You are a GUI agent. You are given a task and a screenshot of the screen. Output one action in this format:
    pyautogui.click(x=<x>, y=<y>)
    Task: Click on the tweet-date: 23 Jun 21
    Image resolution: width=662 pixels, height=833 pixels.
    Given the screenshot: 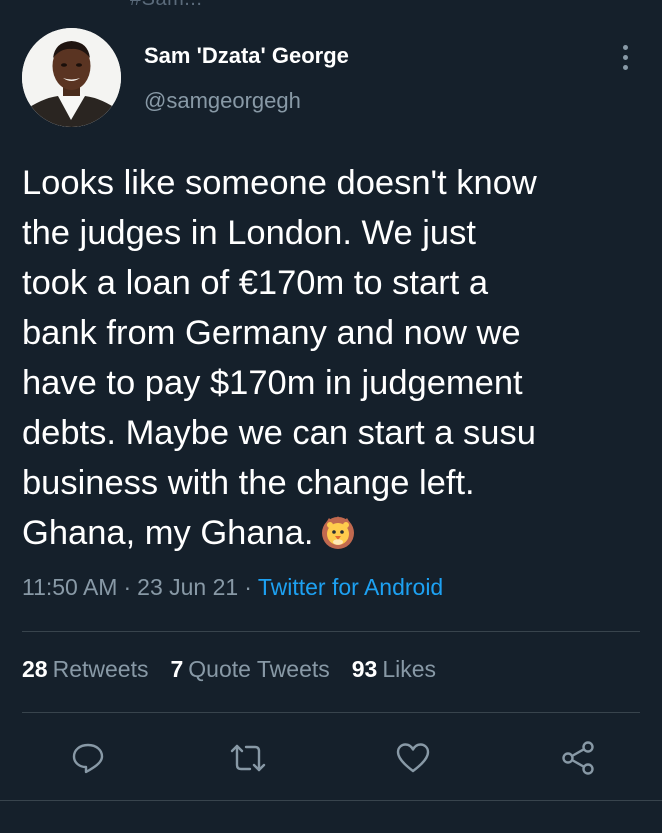 What is the action you would take?
    pyautogui.click(x=187, y=587)
    